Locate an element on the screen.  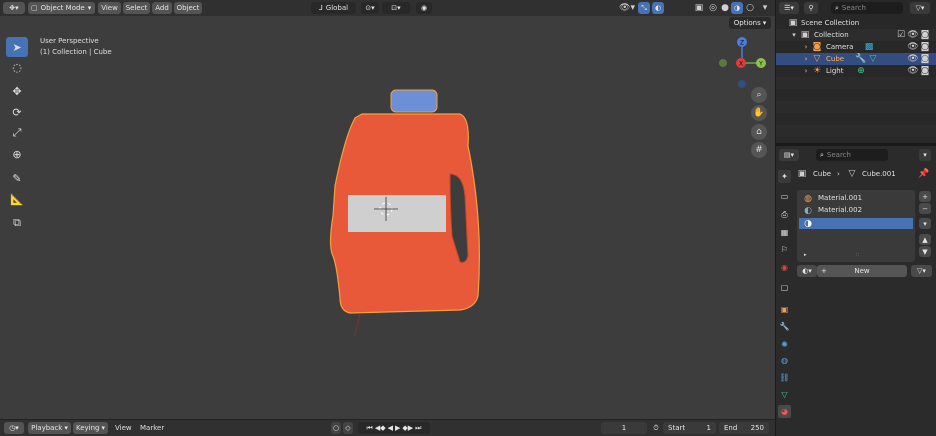
tool-move: ✥ is located at coordinates (17, 91).